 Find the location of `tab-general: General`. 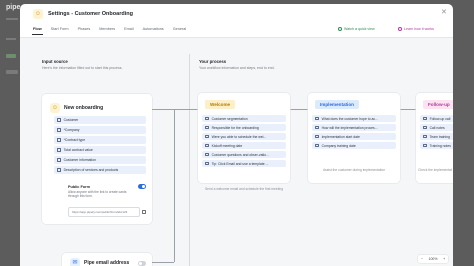

tab-general: General is located at coordinates (180, 31).